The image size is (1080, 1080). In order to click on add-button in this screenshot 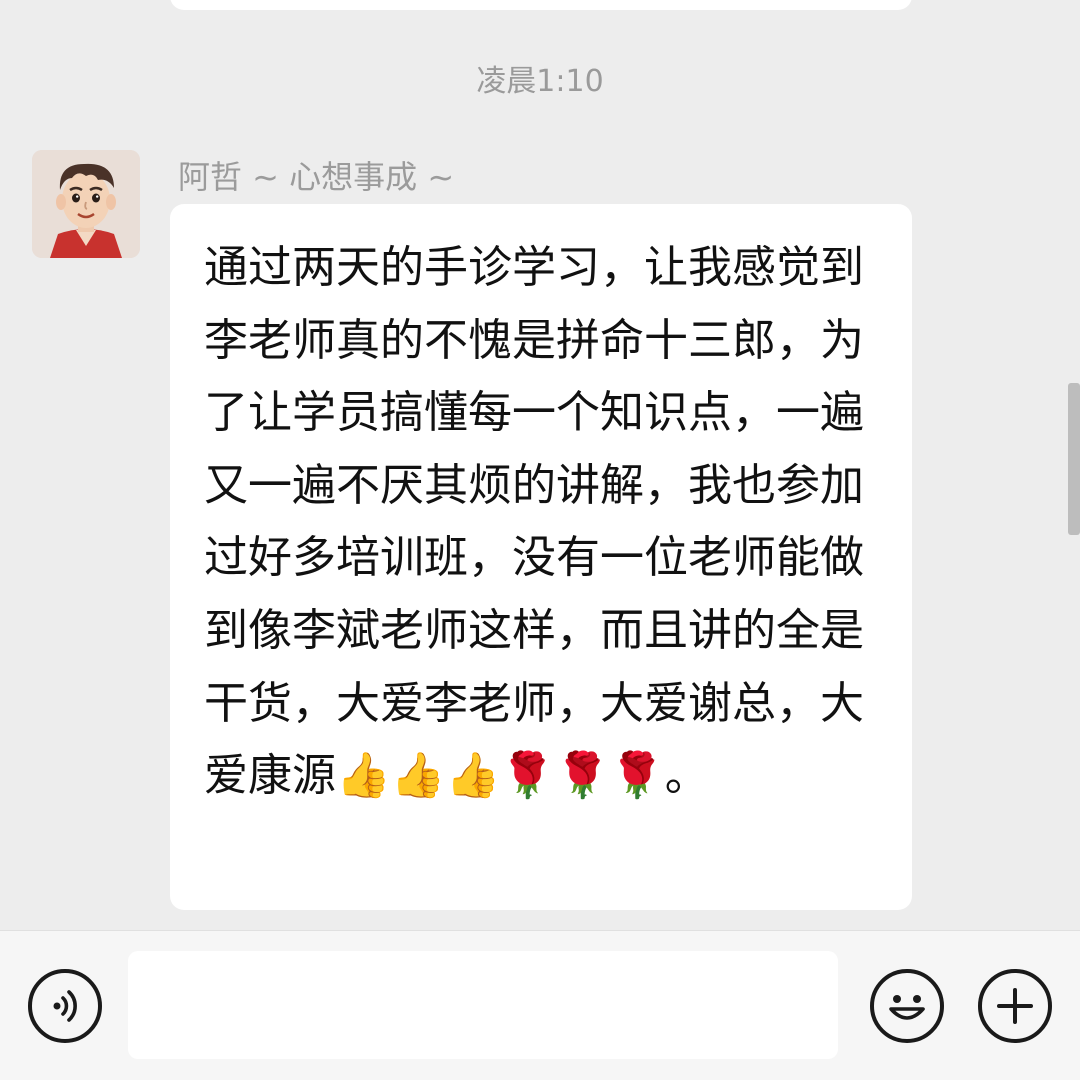, I will do `click(1015, 1006)`.